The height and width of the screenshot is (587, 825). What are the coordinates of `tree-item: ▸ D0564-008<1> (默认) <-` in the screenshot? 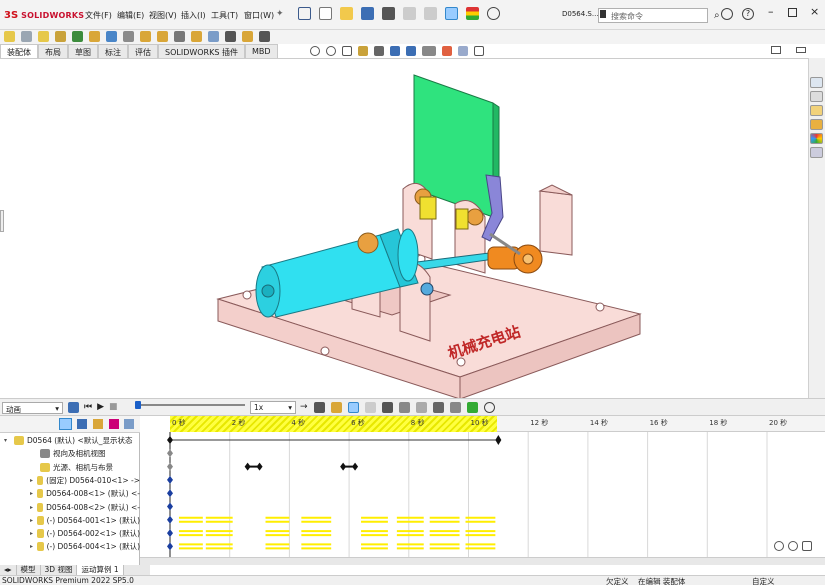 It's located at (70, 493).